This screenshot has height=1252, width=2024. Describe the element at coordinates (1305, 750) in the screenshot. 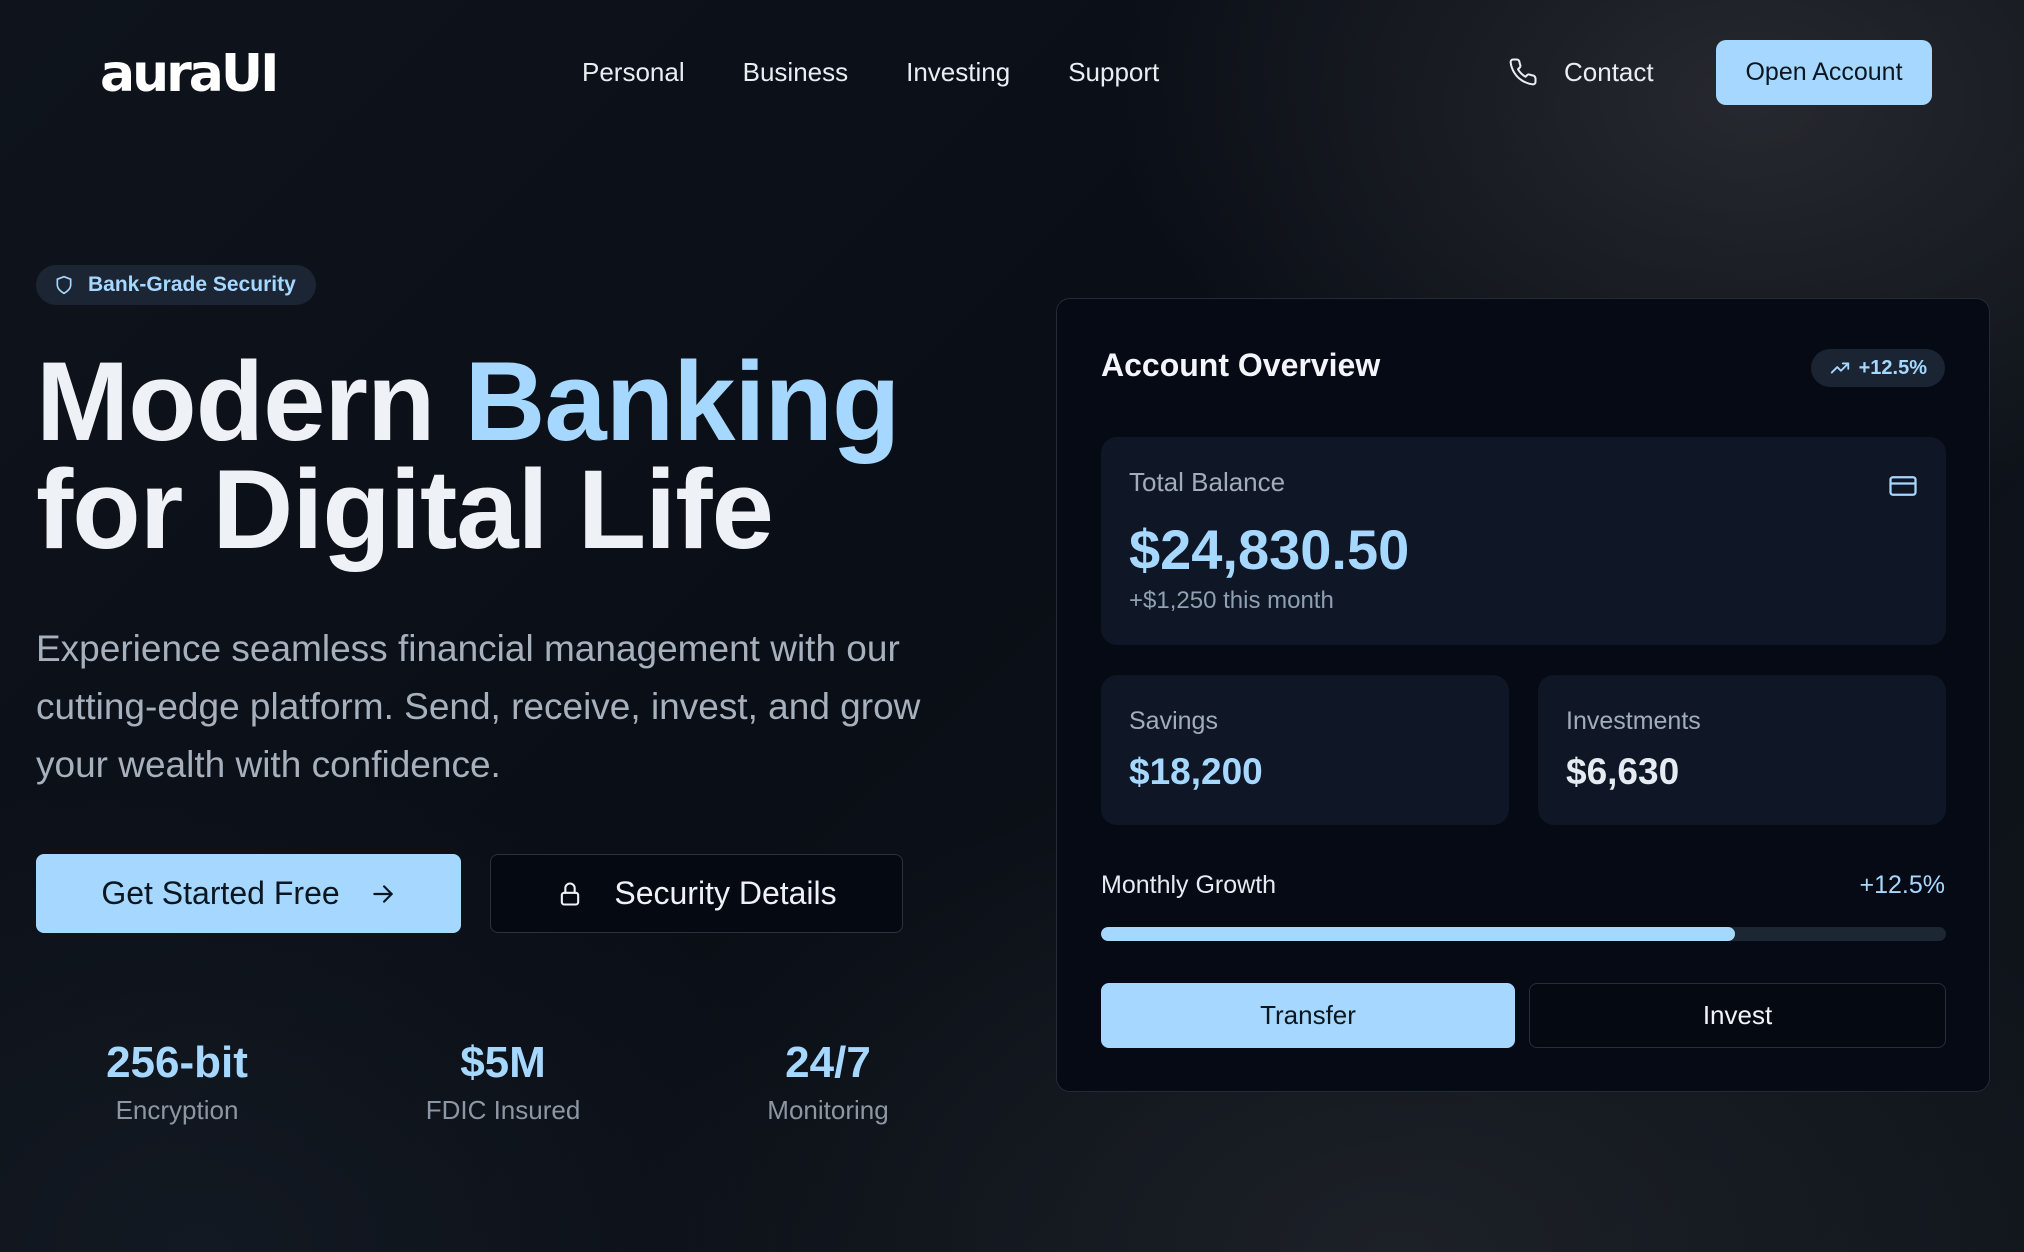

I see `savings-panel: Savings $18,200` at that location.